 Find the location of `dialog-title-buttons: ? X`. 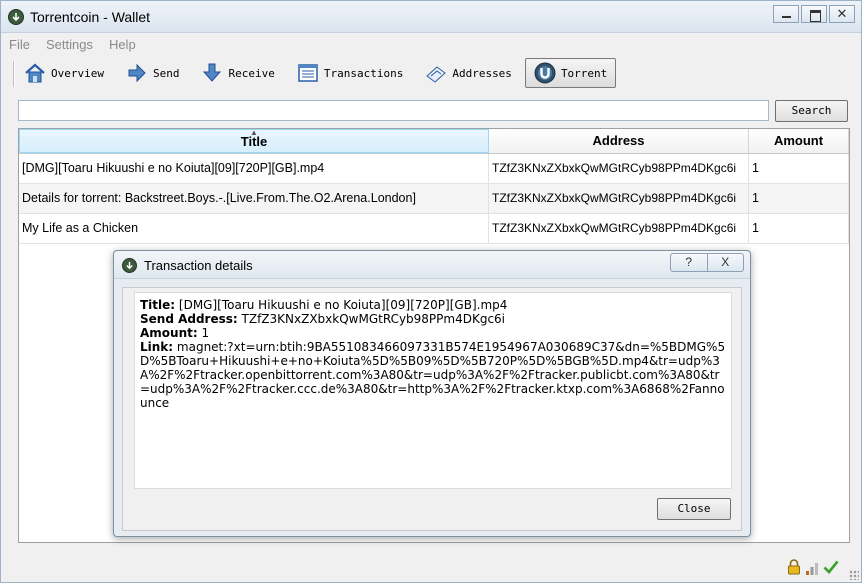

dialog-title-buttons: ? X is located at coordinates (707, 262).